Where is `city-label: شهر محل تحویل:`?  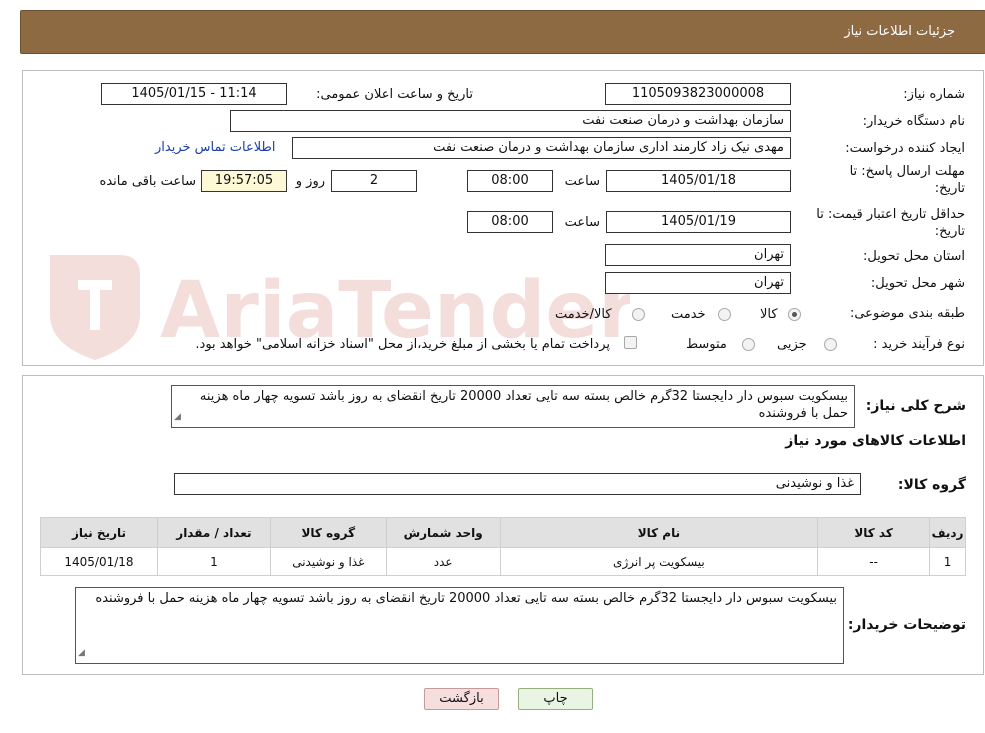 city-label: شهر محل تحویل: is located at coordinates (917, 283).